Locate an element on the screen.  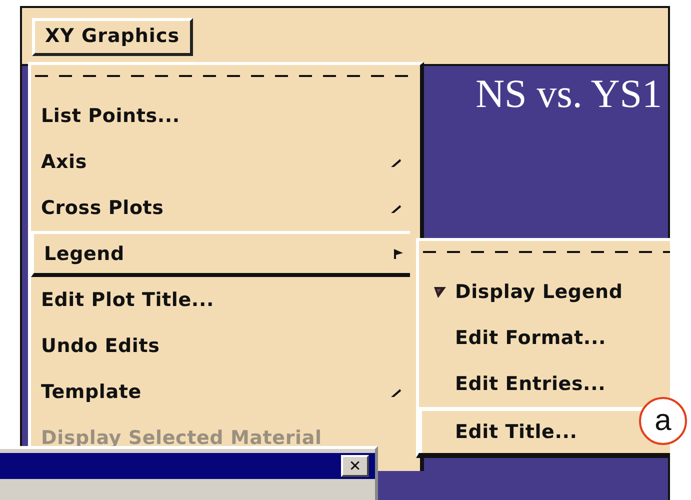
menubar-button: XY Graphics is located at coordinates (112, 37).